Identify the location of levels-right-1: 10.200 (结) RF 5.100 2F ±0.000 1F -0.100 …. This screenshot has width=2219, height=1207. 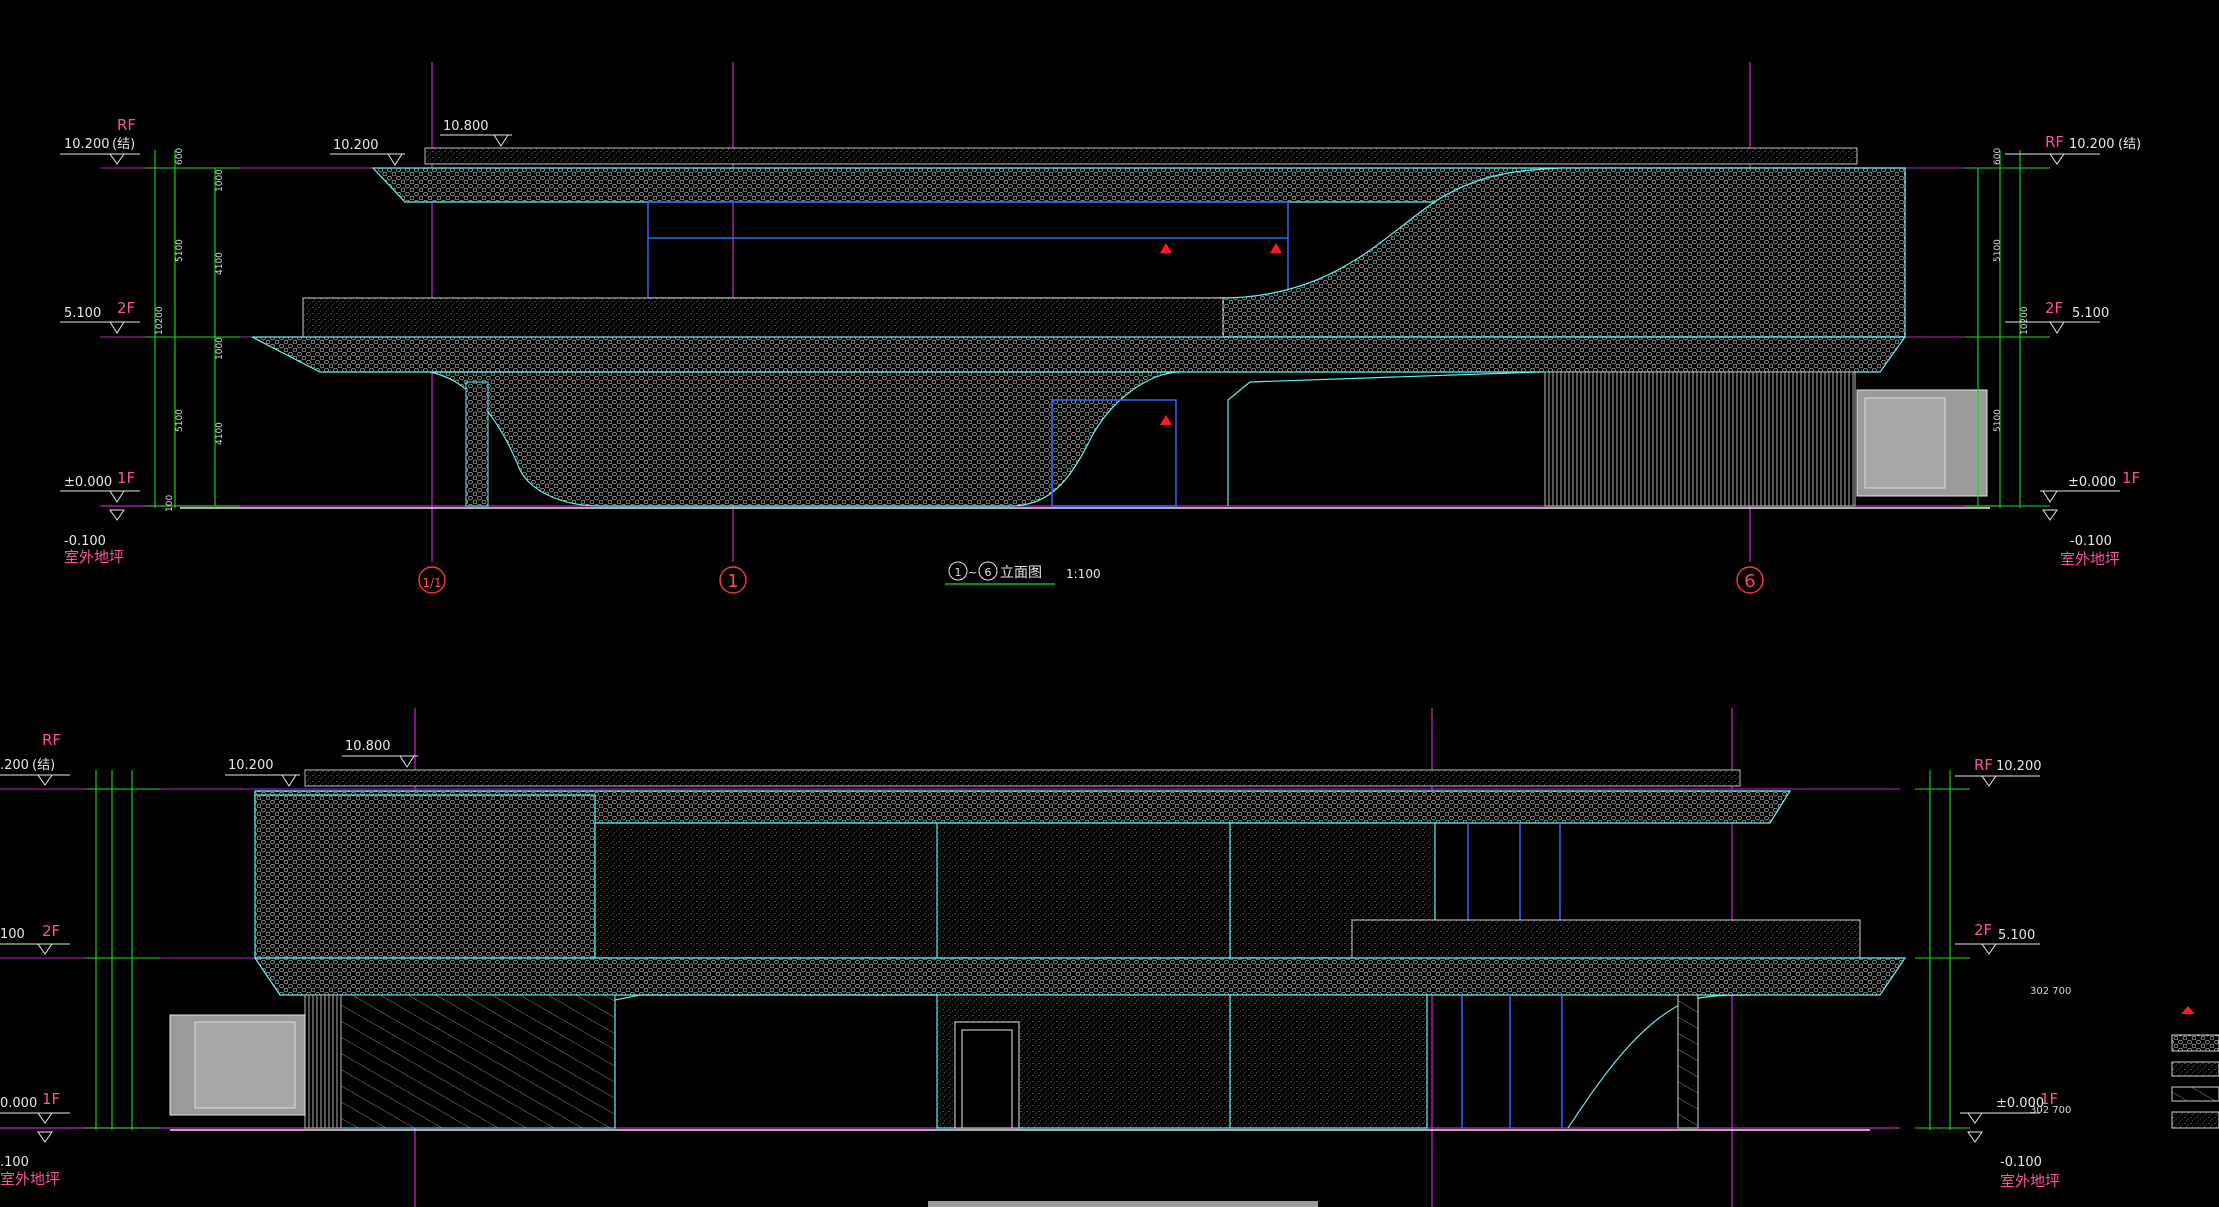
(2073, 350).